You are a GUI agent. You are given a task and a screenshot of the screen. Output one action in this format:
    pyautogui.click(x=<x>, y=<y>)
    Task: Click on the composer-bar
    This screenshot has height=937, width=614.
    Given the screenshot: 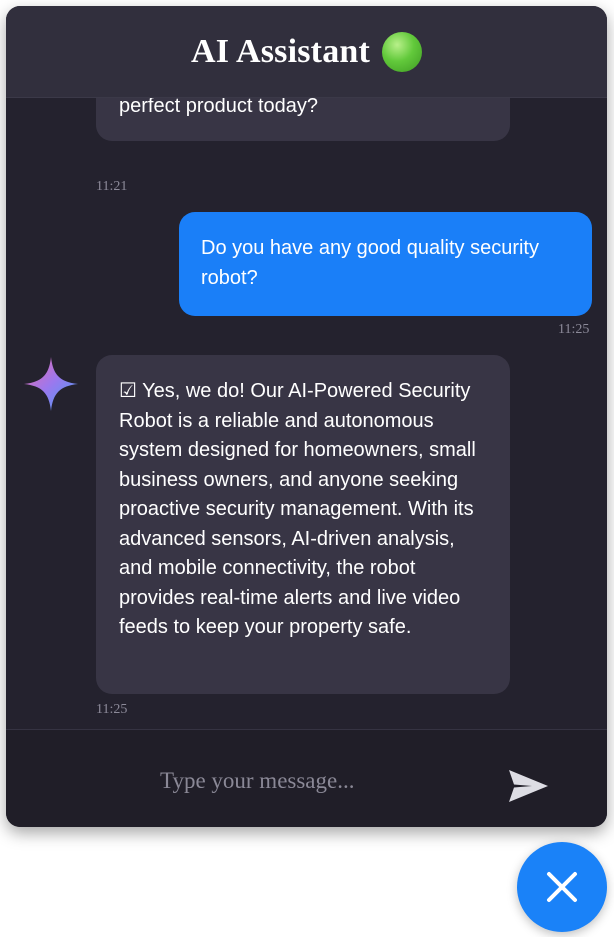 What is the action you would take?
    pyautogui.click(x=306, y=778)
    